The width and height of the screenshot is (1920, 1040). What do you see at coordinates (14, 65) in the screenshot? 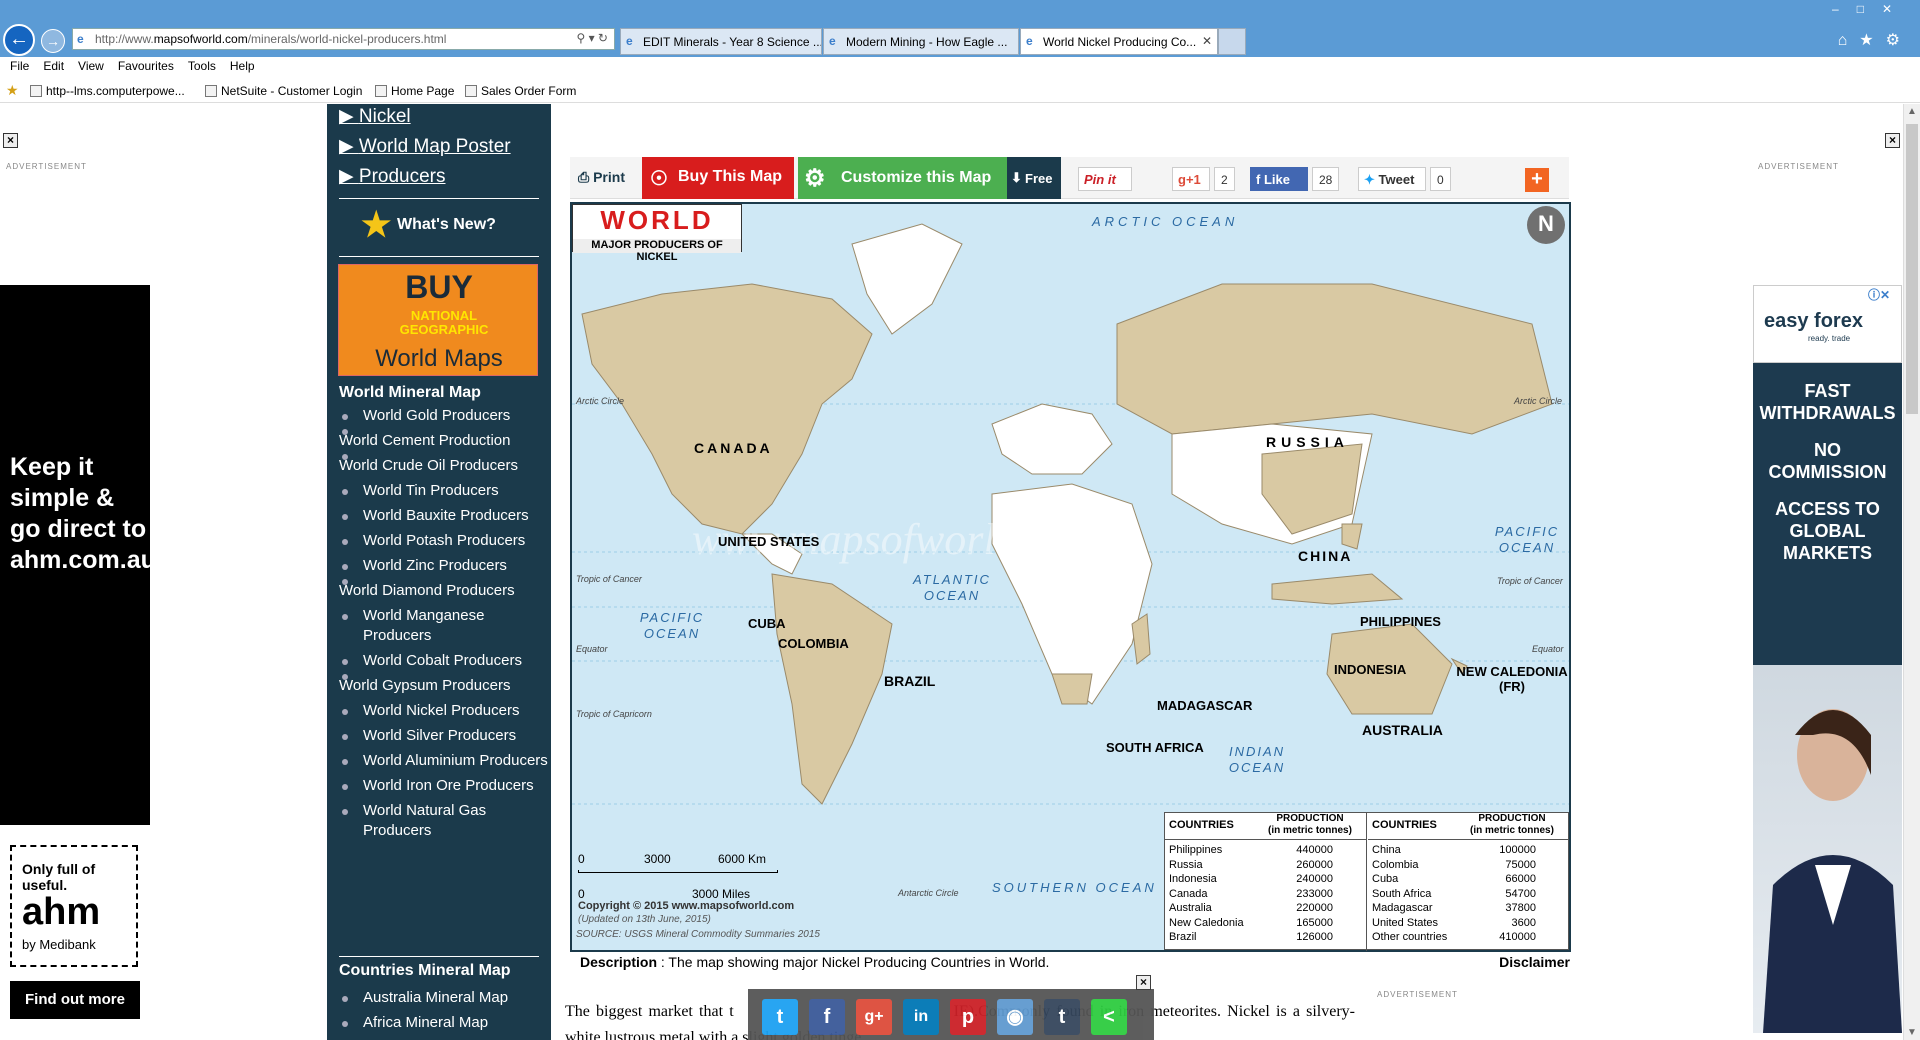
I see `menu-file: File` at bounding box center [14, 65].